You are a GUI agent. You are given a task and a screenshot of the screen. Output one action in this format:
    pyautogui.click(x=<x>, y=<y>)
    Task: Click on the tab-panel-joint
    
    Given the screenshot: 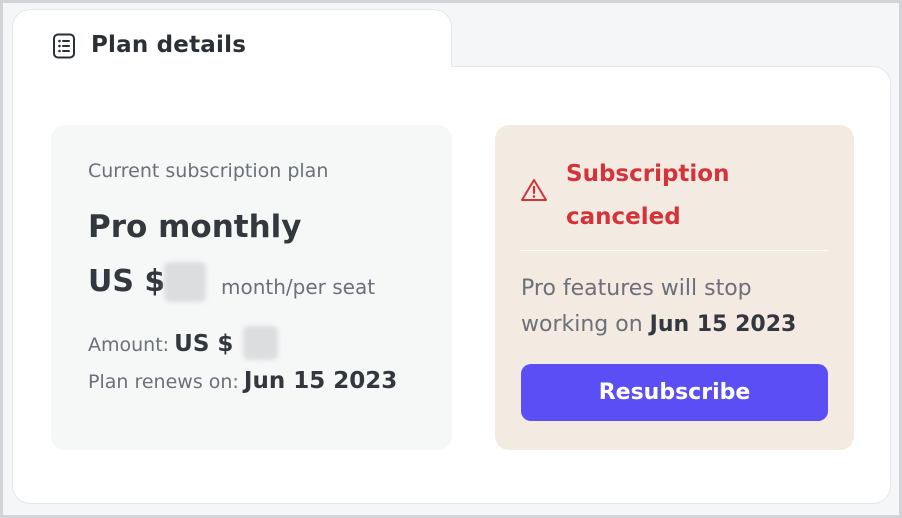 What is the action you would take?
    pyautogui.click(x=232, y=66)
    